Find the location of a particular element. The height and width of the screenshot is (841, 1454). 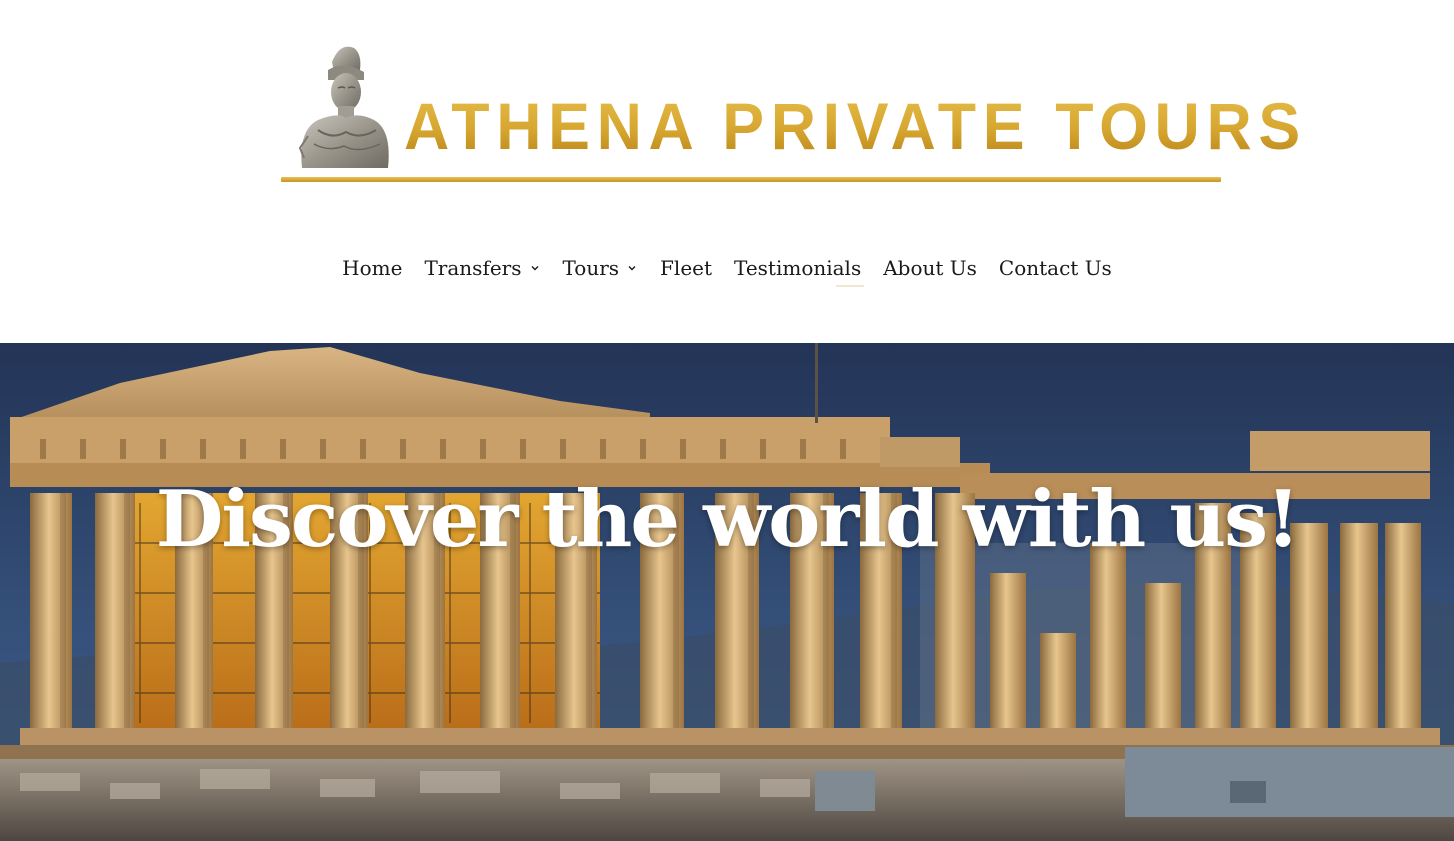

nav-item-label: Transfers is located at coordinates (473, 268).